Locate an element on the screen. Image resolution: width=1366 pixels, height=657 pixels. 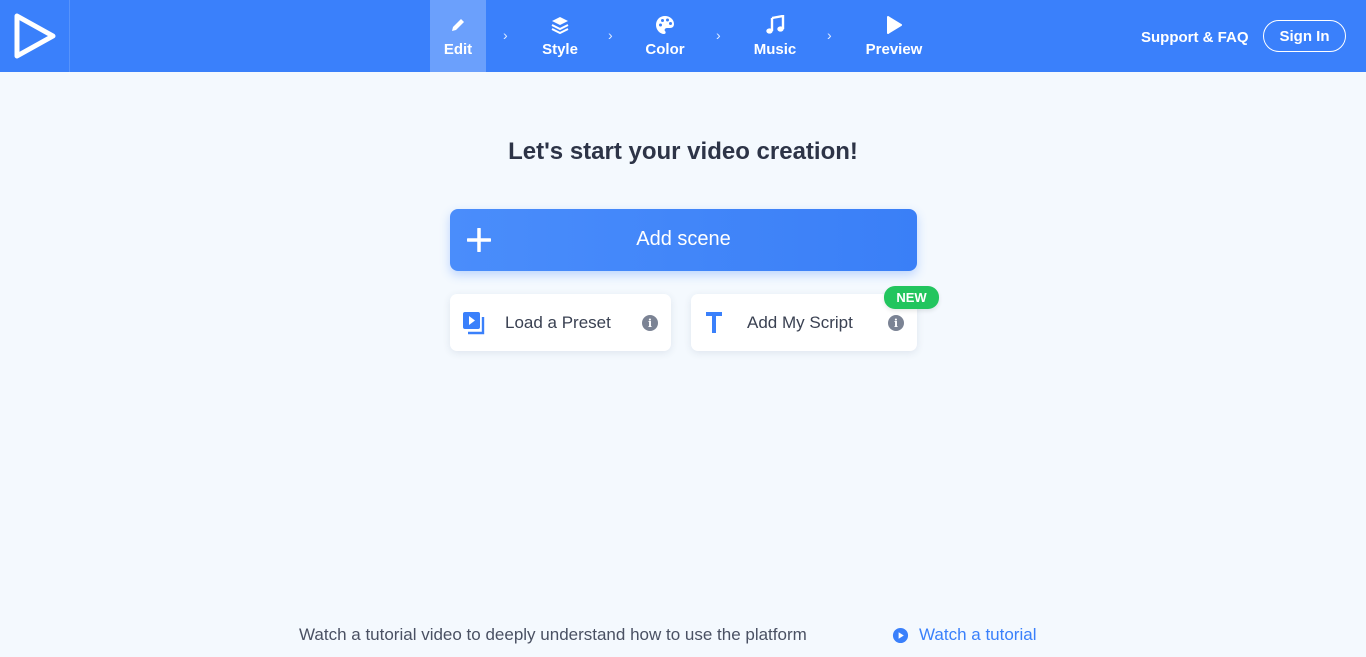
pencil-icon is located at coordinates (458, 25).